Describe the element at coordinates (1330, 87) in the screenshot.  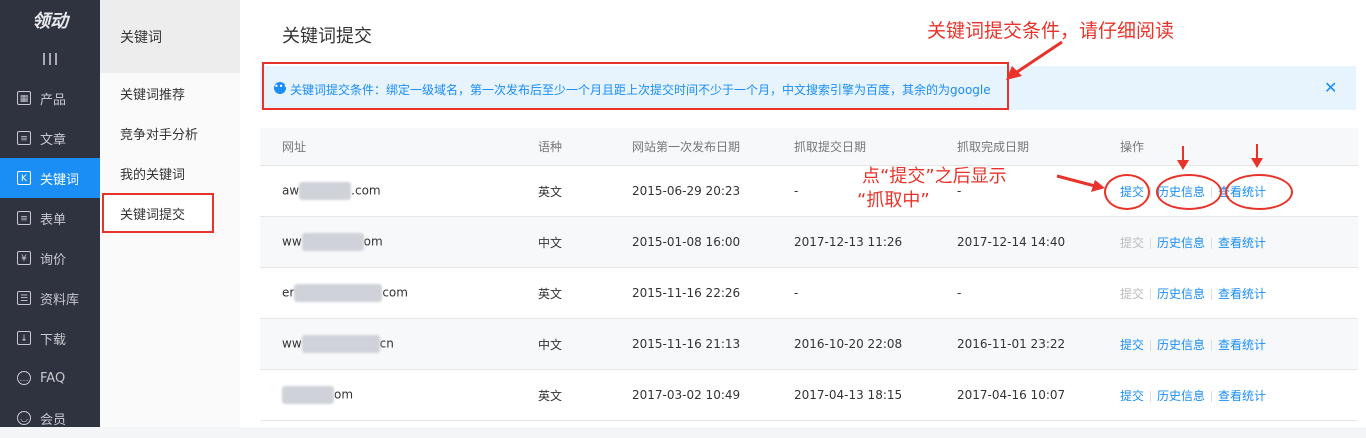
I see `close-icon: ✕` at that location.